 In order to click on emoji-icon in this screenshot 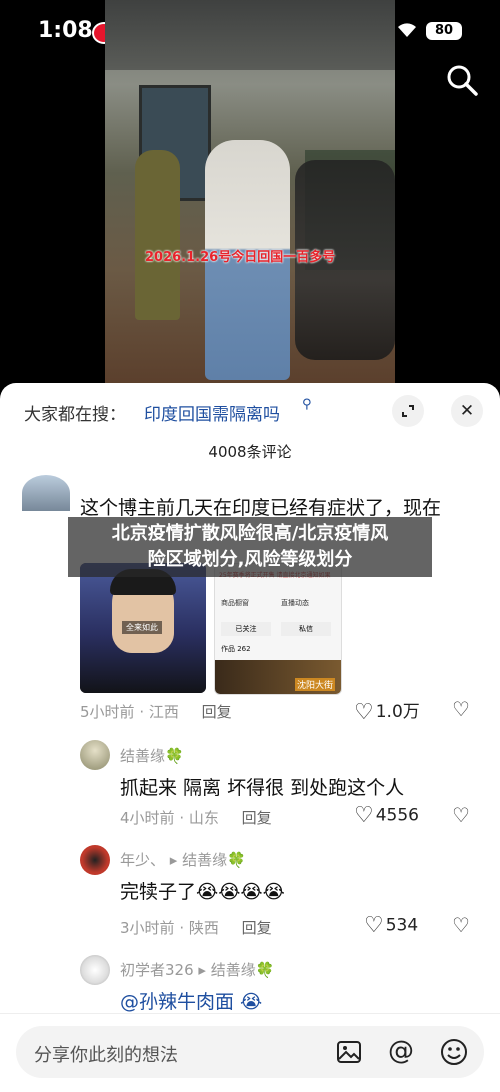, I will do `click(454, 1054)`.